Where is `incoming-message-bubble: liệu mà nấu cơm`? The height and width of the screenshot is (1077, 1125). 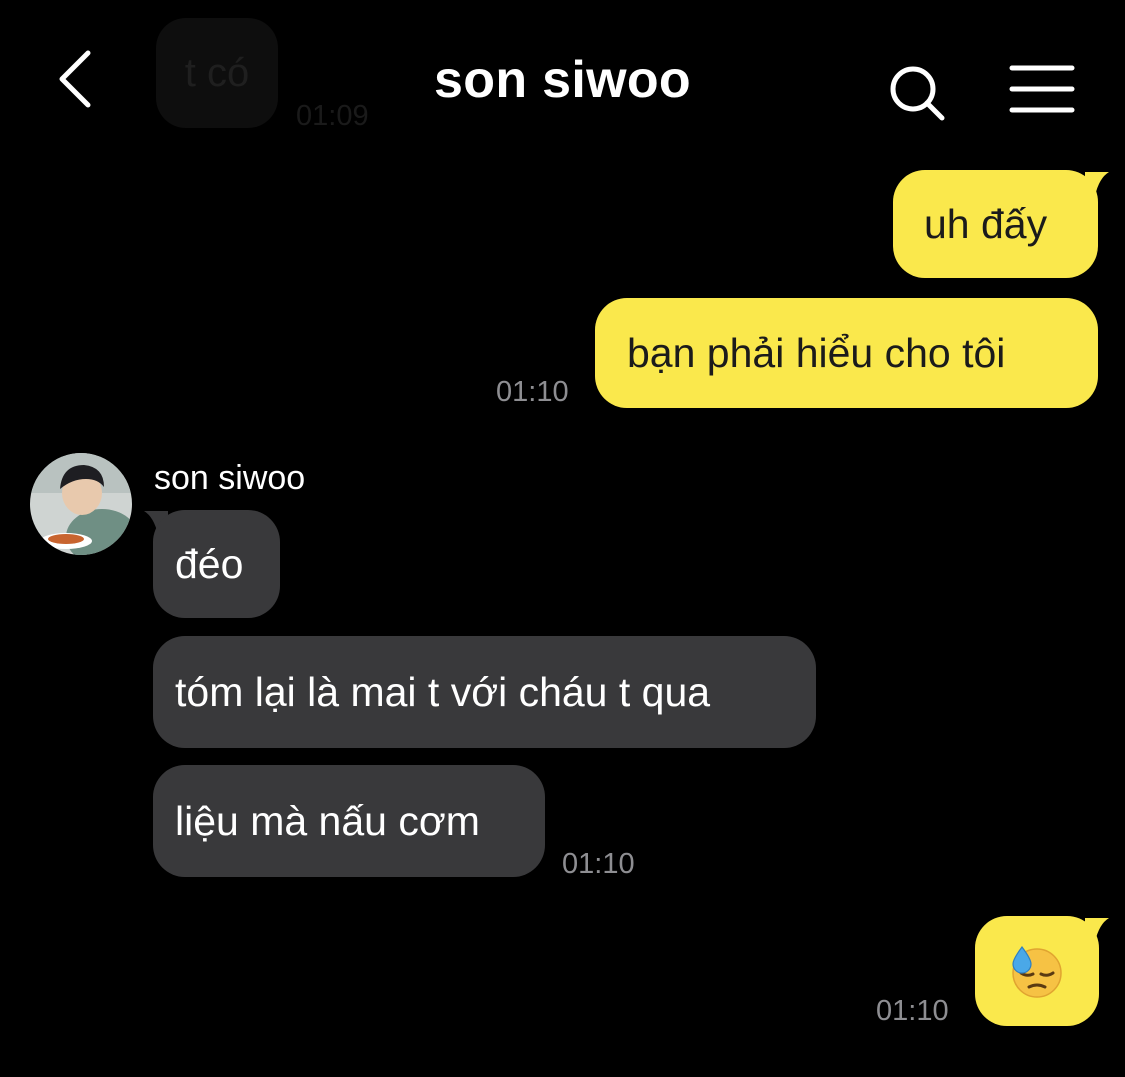 incoming-message-bubble: liệu mà nấu cơm is located at coordinates (349, 821).